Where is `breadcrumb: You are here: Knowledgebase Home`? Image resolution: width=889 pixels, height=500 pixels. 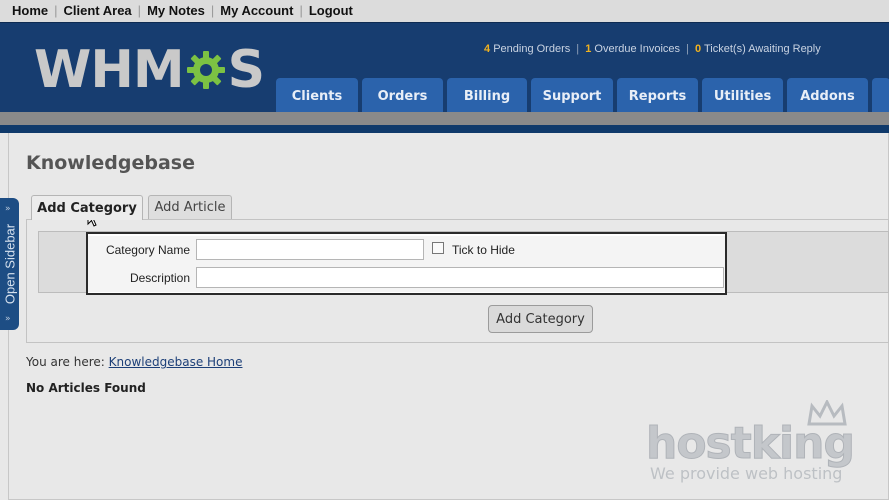 breadcrumb: You are here: Knowledgebase Home is located at coordinates (134, 362).